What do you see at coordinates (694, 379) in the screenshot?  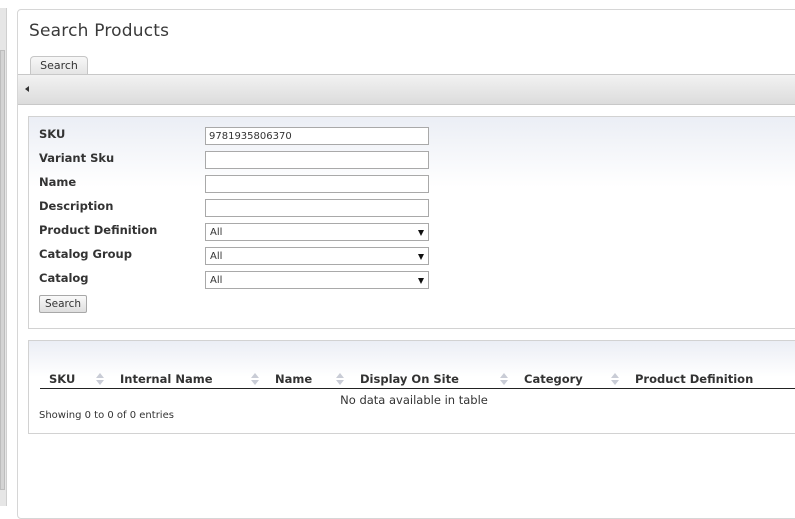 I see `column-header-product-definition: Product Definition` at bounding box center [694, 379].